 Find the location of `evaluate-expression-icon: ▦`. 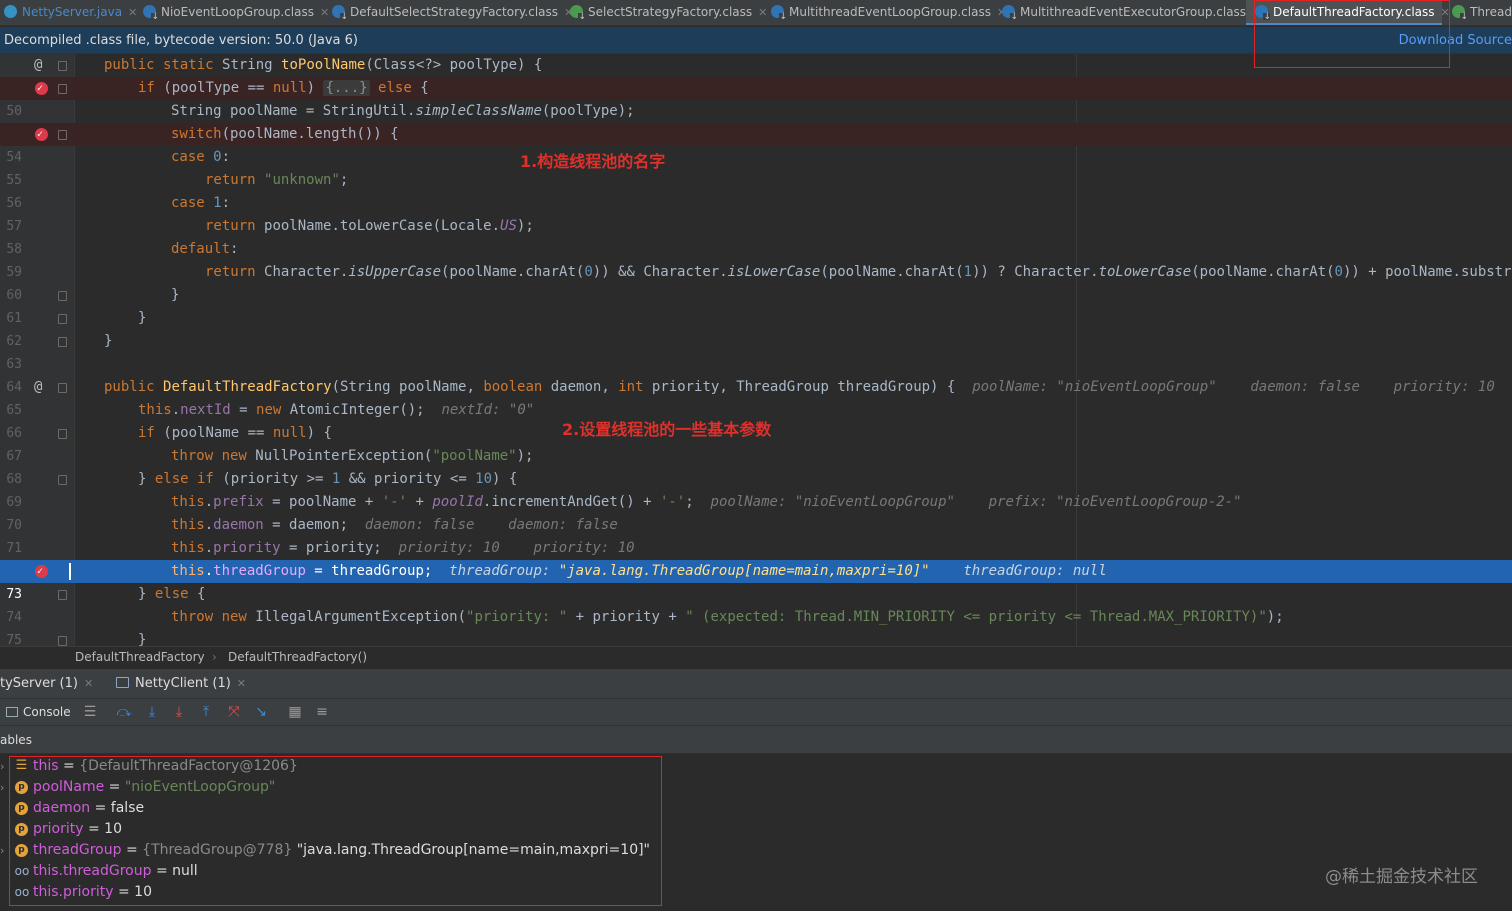

evaluate-expression-icon: ▦ is located at coordinates (295, 712).